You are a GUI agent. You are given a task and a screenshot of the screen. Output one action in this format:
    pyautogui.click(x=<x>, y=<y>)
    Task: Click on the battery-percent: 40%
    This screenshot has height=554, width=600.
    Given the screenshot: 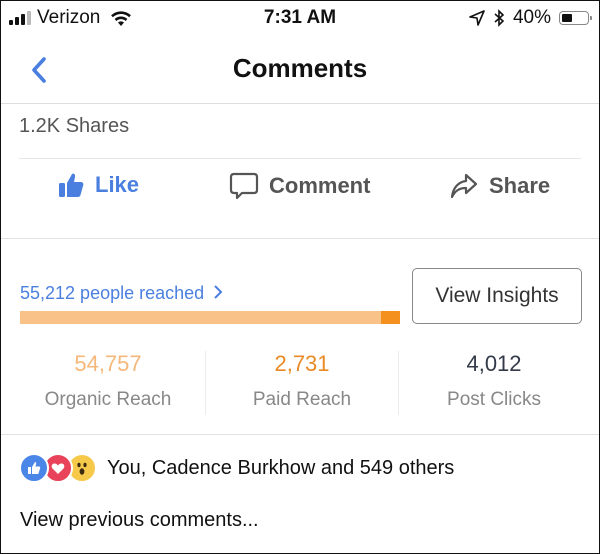 What is the action you would take?
    pyautogui.click(x=531, y=17)
    